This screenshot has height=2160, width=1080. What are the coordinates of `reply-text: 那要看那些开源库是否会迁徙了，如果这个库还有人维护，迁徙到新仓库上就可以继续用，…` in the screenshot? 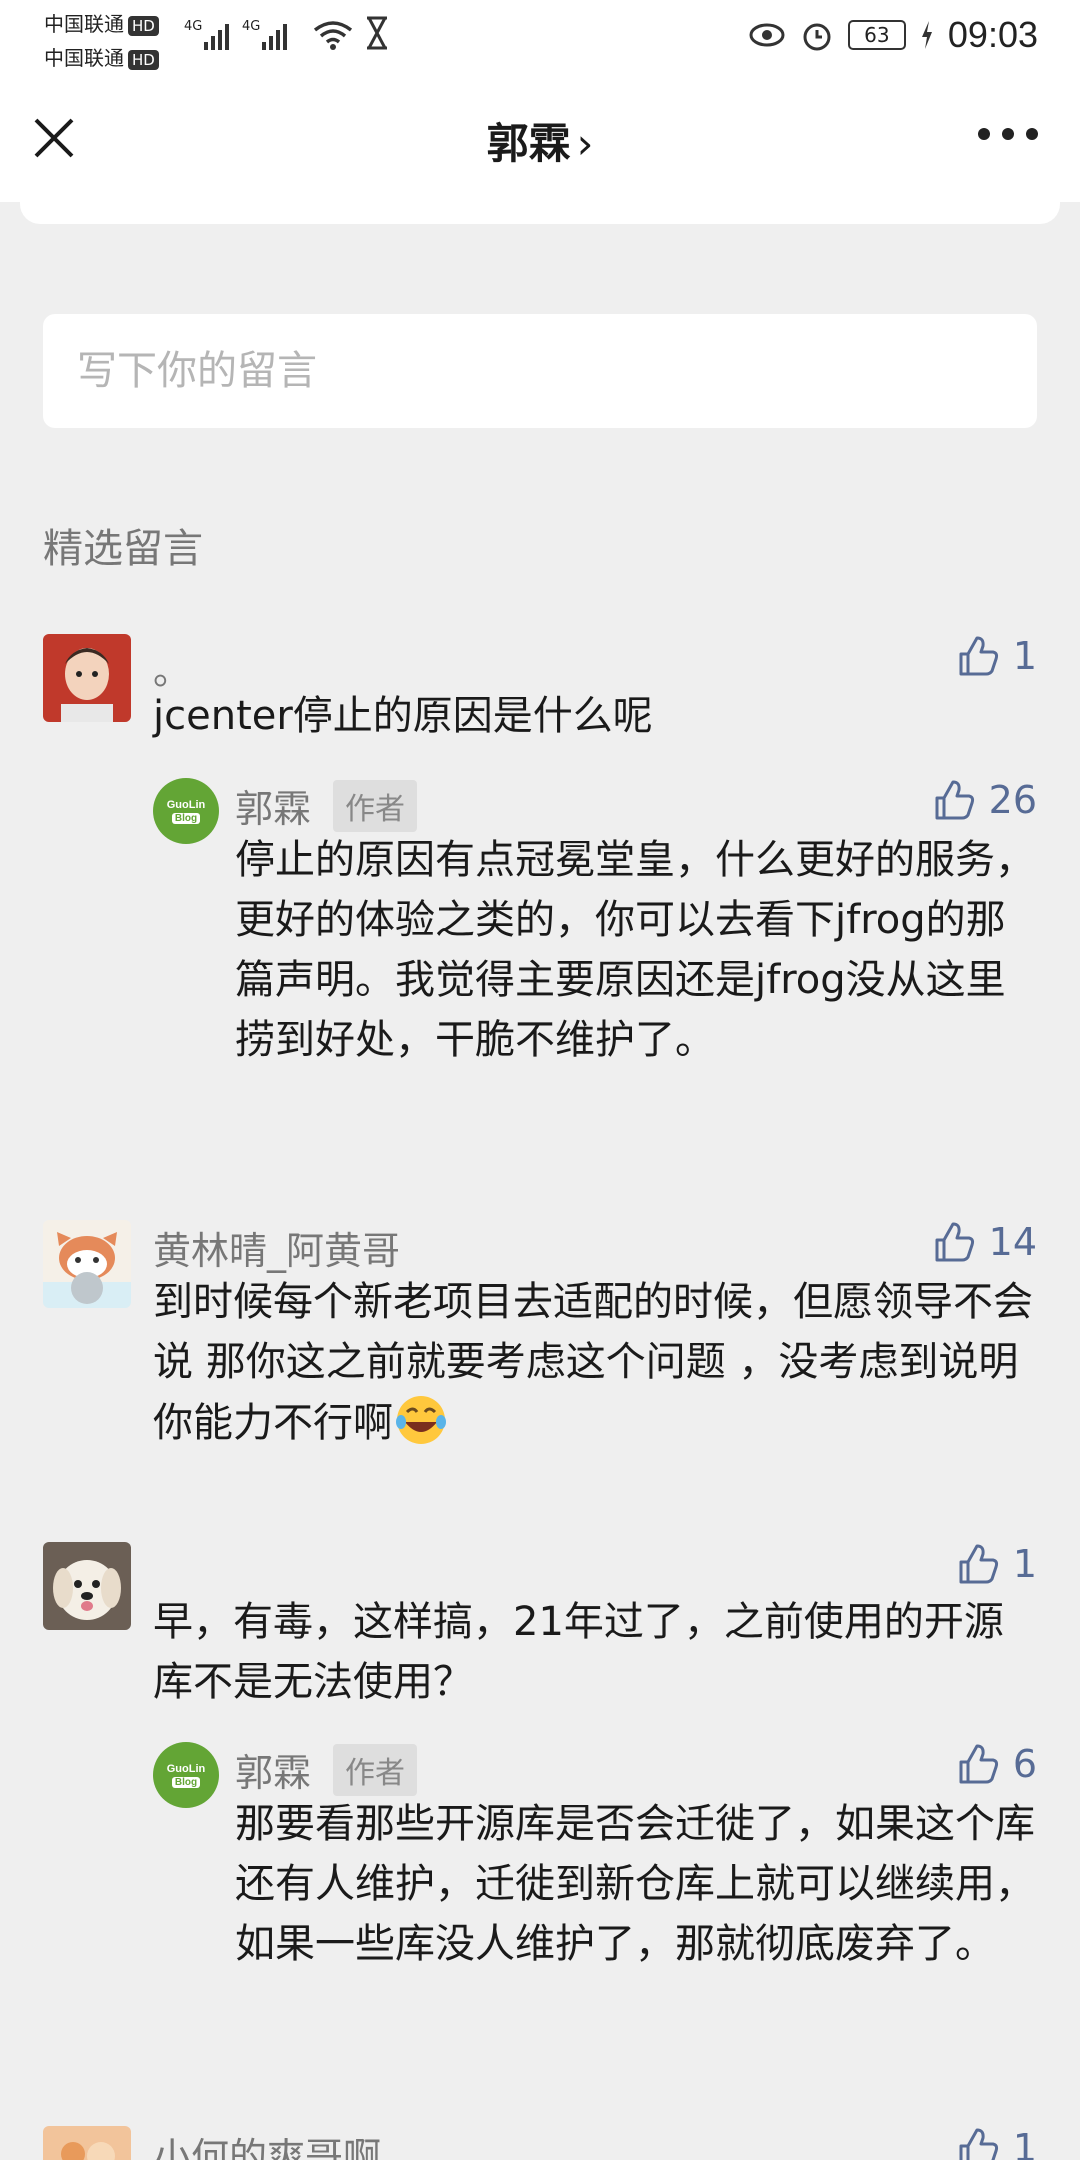 It's located at (635, 1884).